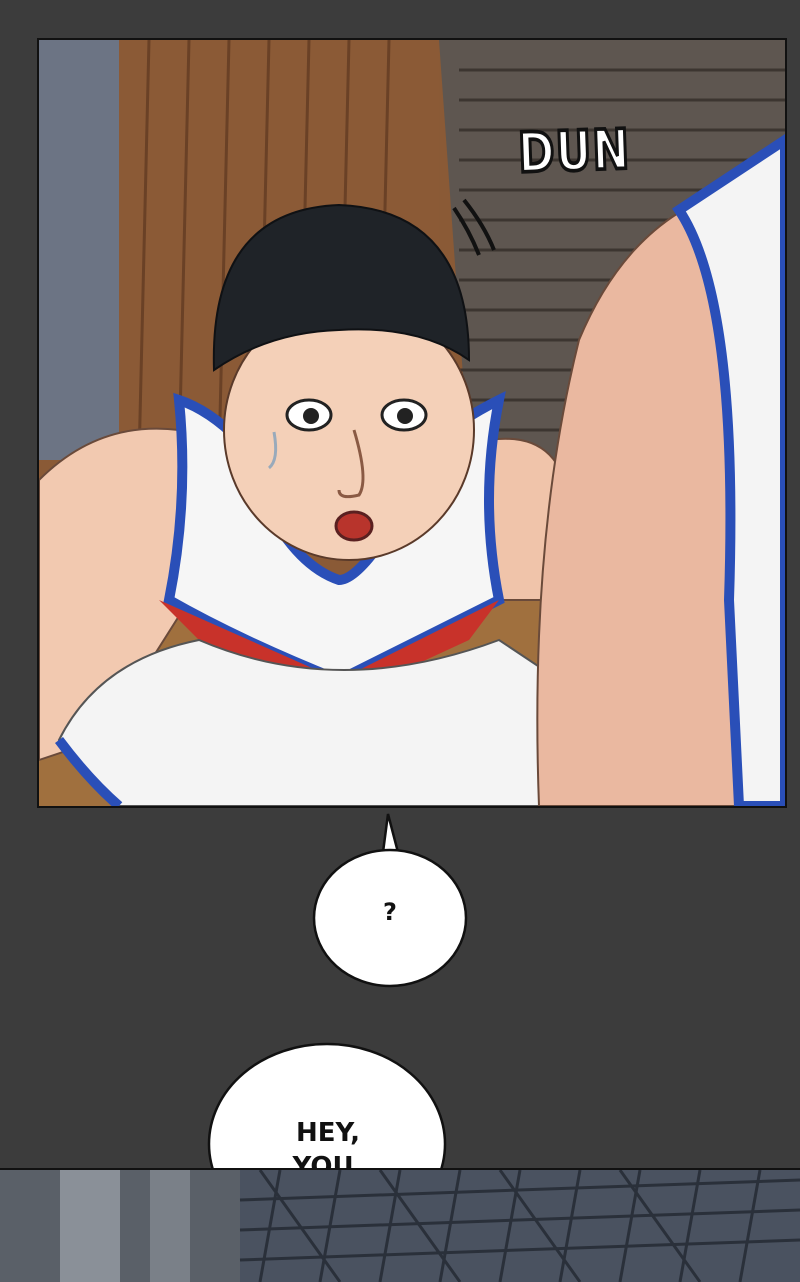  I want to click on bubble-hey-line1: HEY,, so click(328, 1133).